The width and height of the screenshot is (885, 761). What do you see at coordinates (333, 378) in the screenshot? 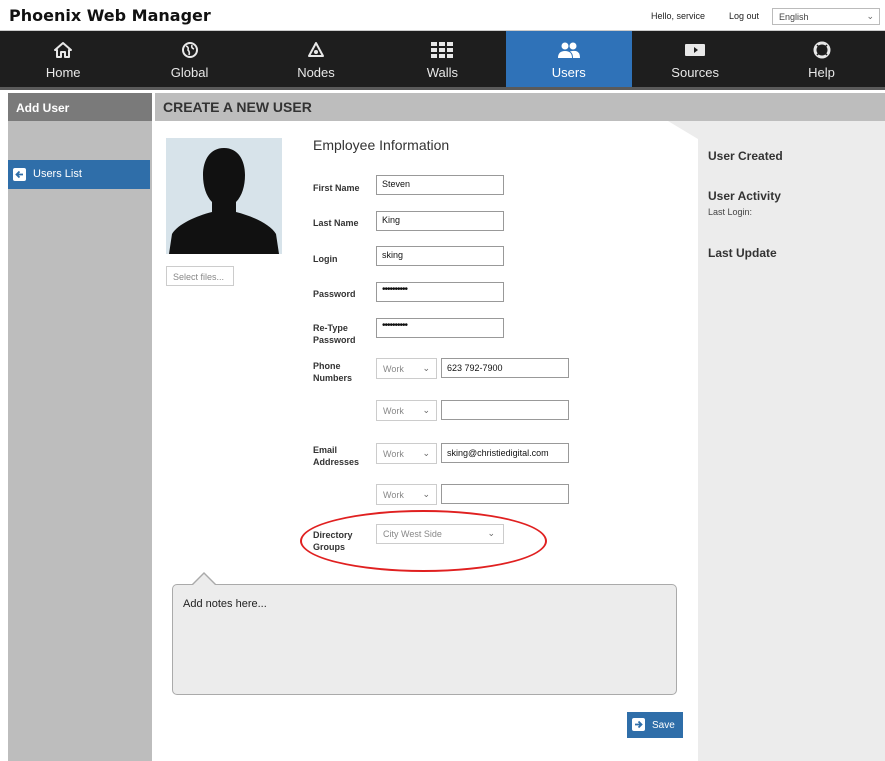
I see `phone-label-line2: Numbers` at bounding box center [333, 378].